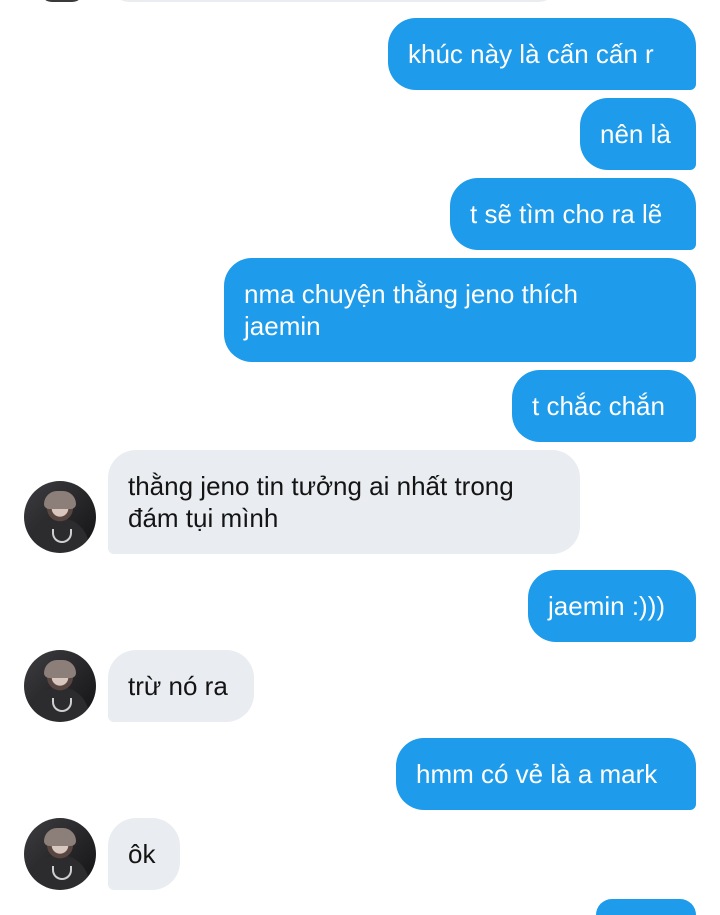 The image size is (720, 915). I want to click on message-text: jaemin :))), so click(607, 606).